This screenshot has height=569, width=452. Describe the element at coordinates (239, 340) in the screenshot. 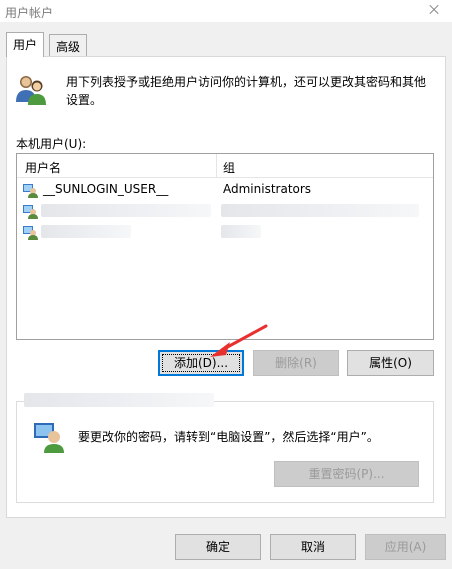

I see `annotation-arrow` at that location.